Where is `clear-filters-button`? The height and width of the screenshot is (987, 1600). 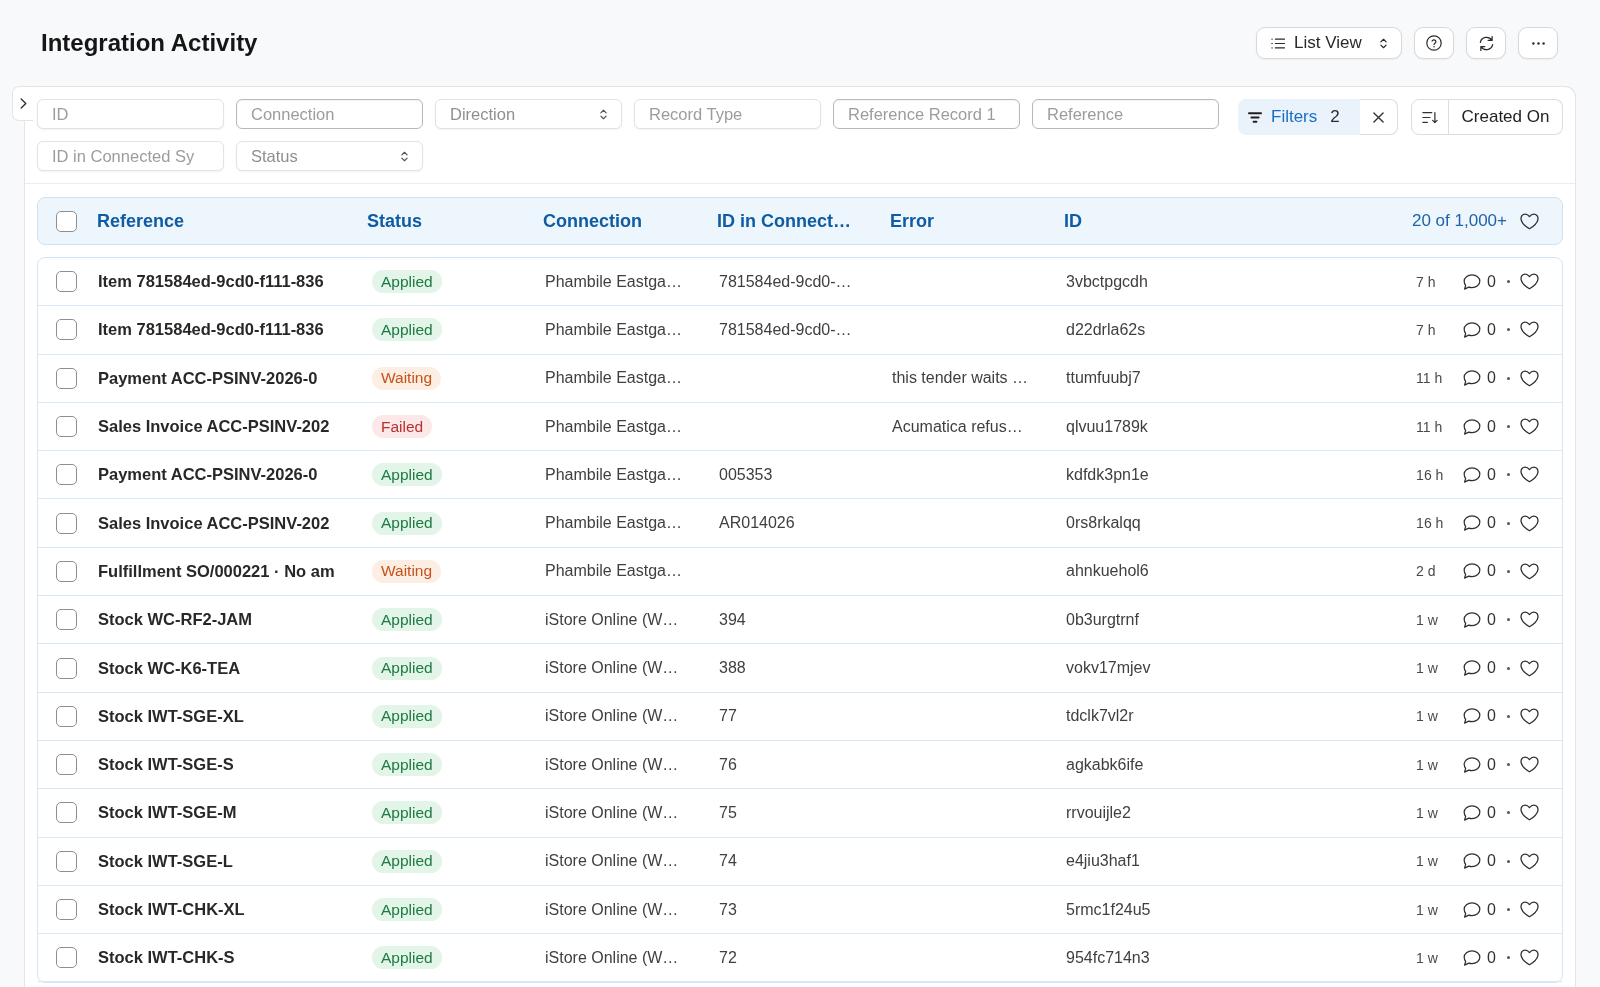 clear-filters-button is located at coordinates (1379, 117).